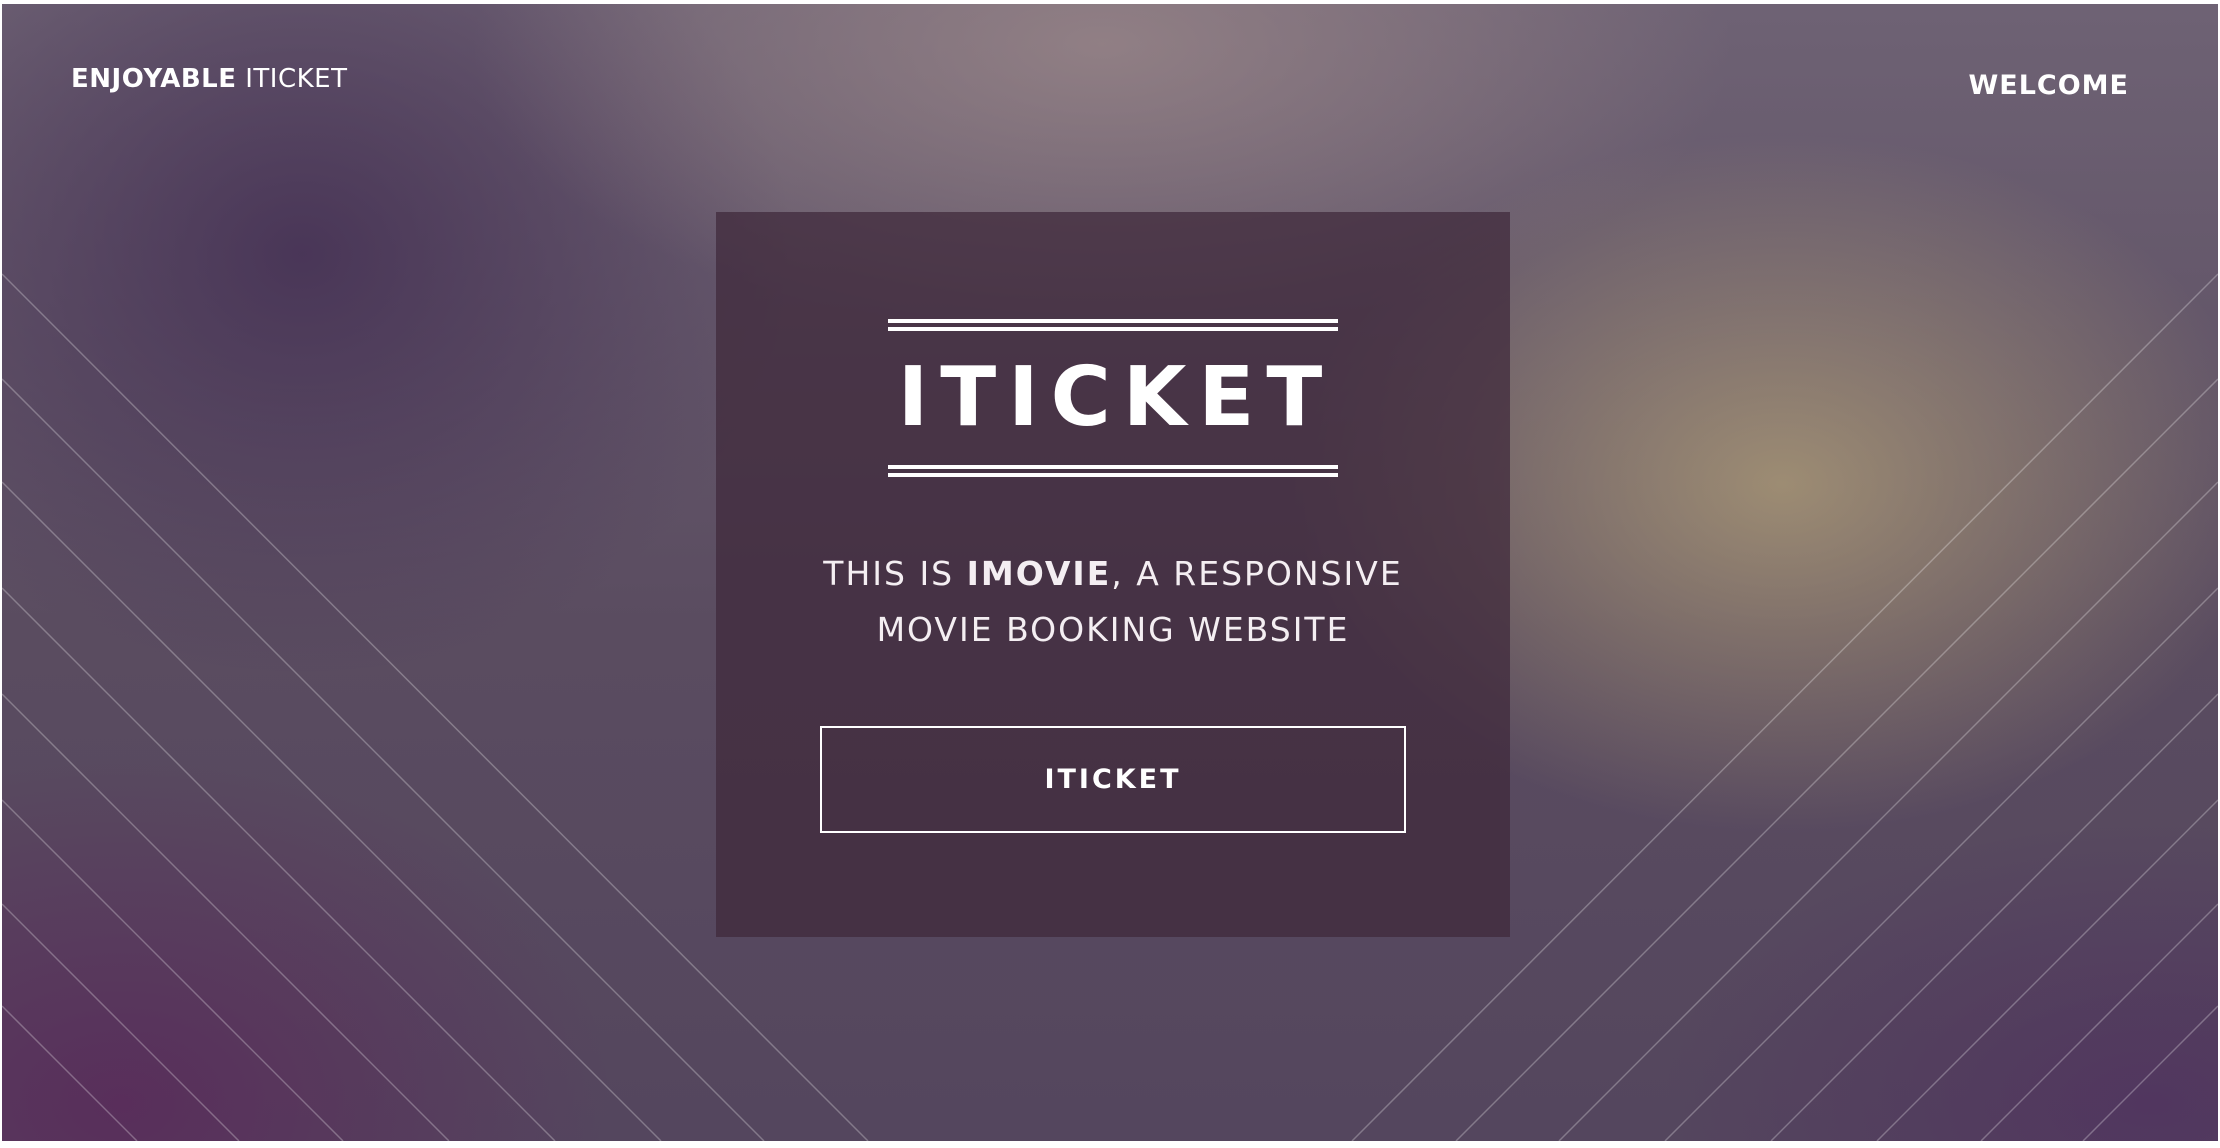 This screenshot has width=2220, height=1148. What do you see at coordinates (296, 79) in the screenshot?
I see `brand-name-light: ITICKET` at bounding box center [296, 79].